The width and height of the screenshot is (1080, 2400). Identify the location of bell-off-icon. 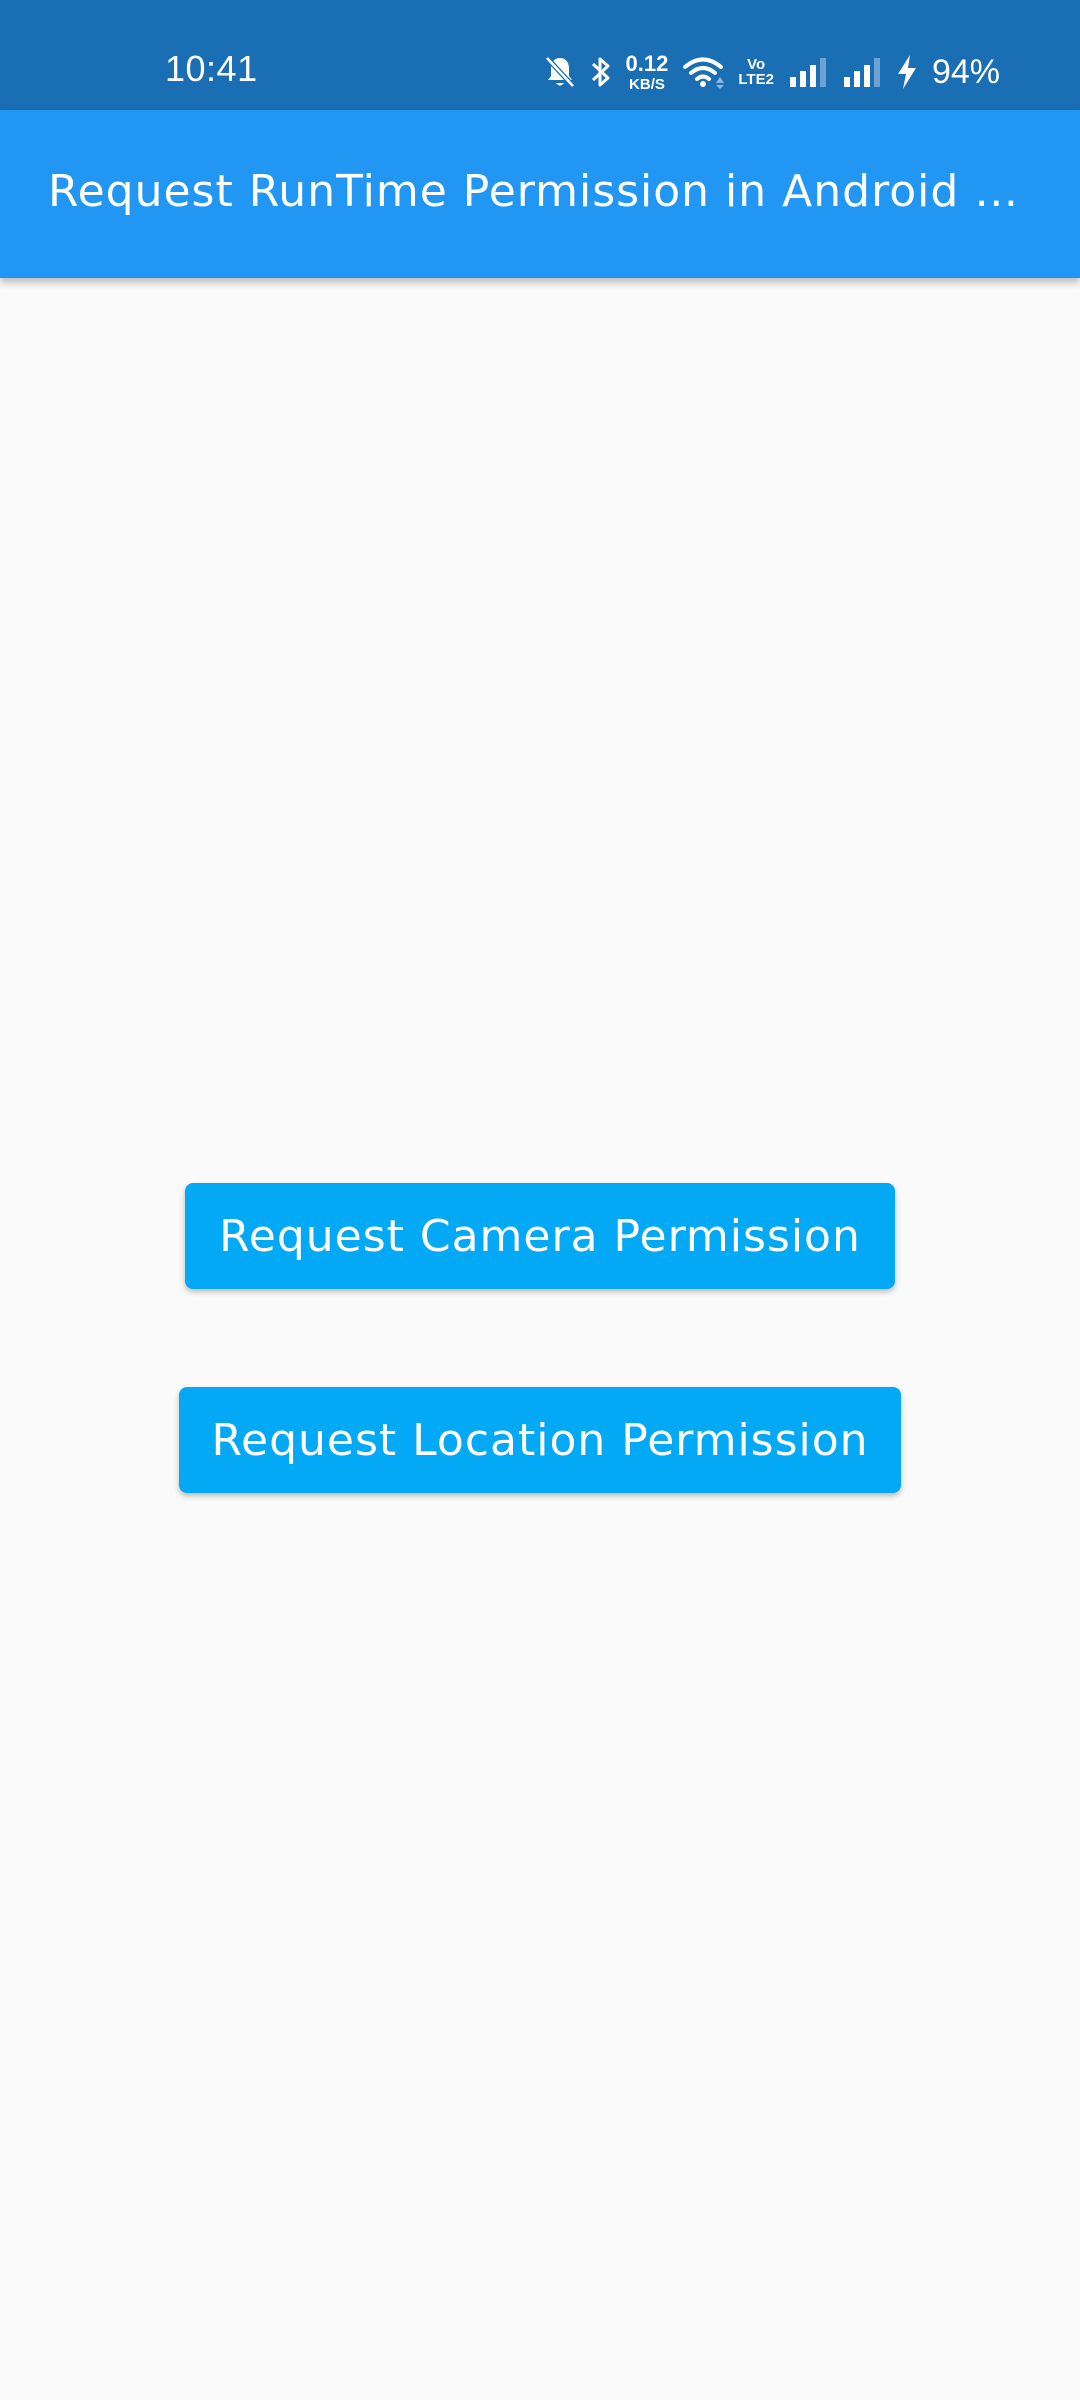
(560, 72).